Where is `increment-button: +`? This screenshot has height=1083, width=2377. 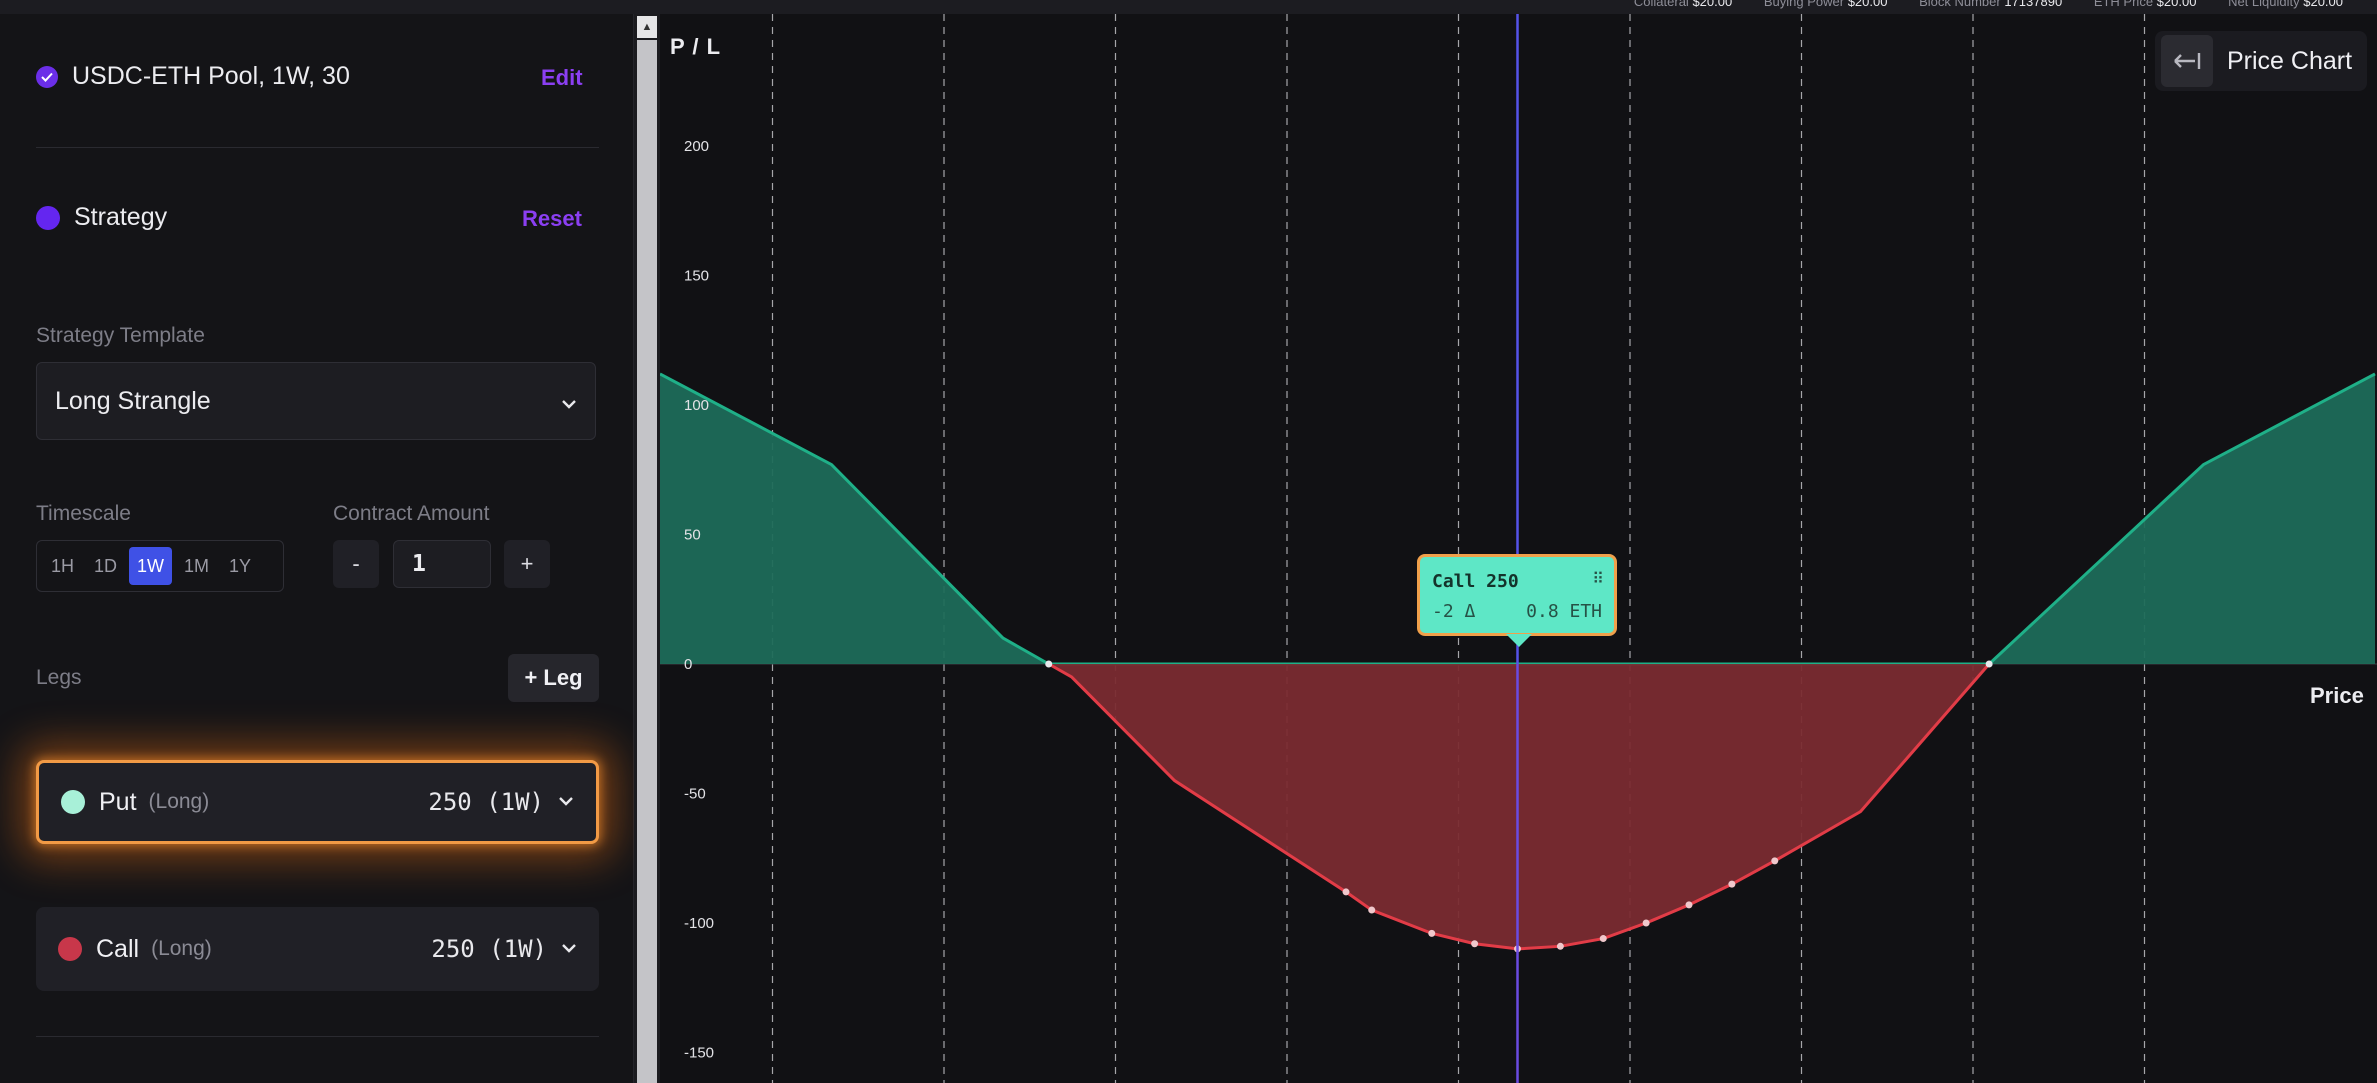 increment-button: + is located at coordinates (527, 564).